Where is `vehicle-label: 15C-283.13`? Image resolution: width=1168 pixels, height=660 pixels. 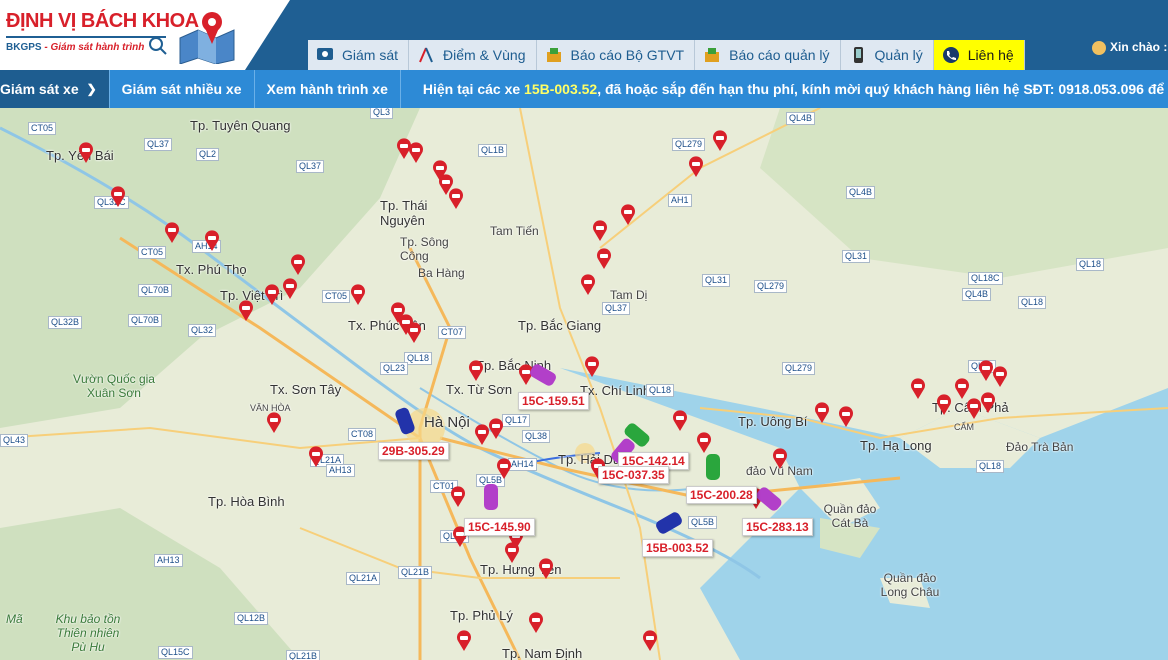
vehicle-label: 15C-283.13 is located at coordinates (777, 527).